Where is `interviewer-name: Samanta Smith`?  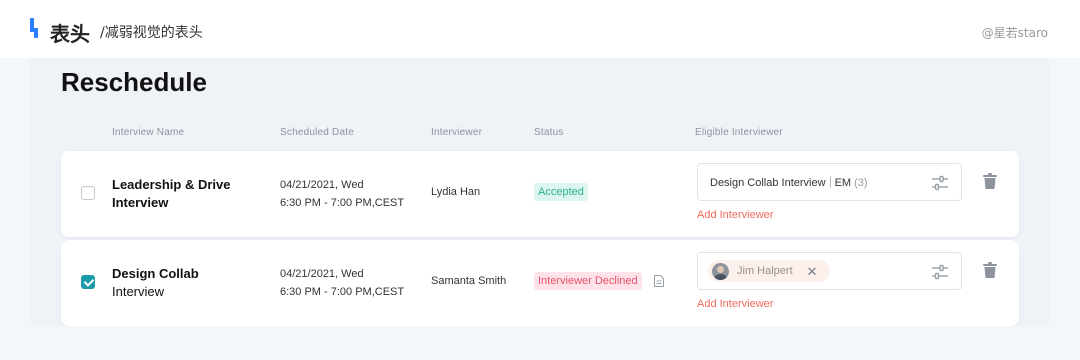 interviewer-name: Samanta Smith is located at coordinates (469, 281).